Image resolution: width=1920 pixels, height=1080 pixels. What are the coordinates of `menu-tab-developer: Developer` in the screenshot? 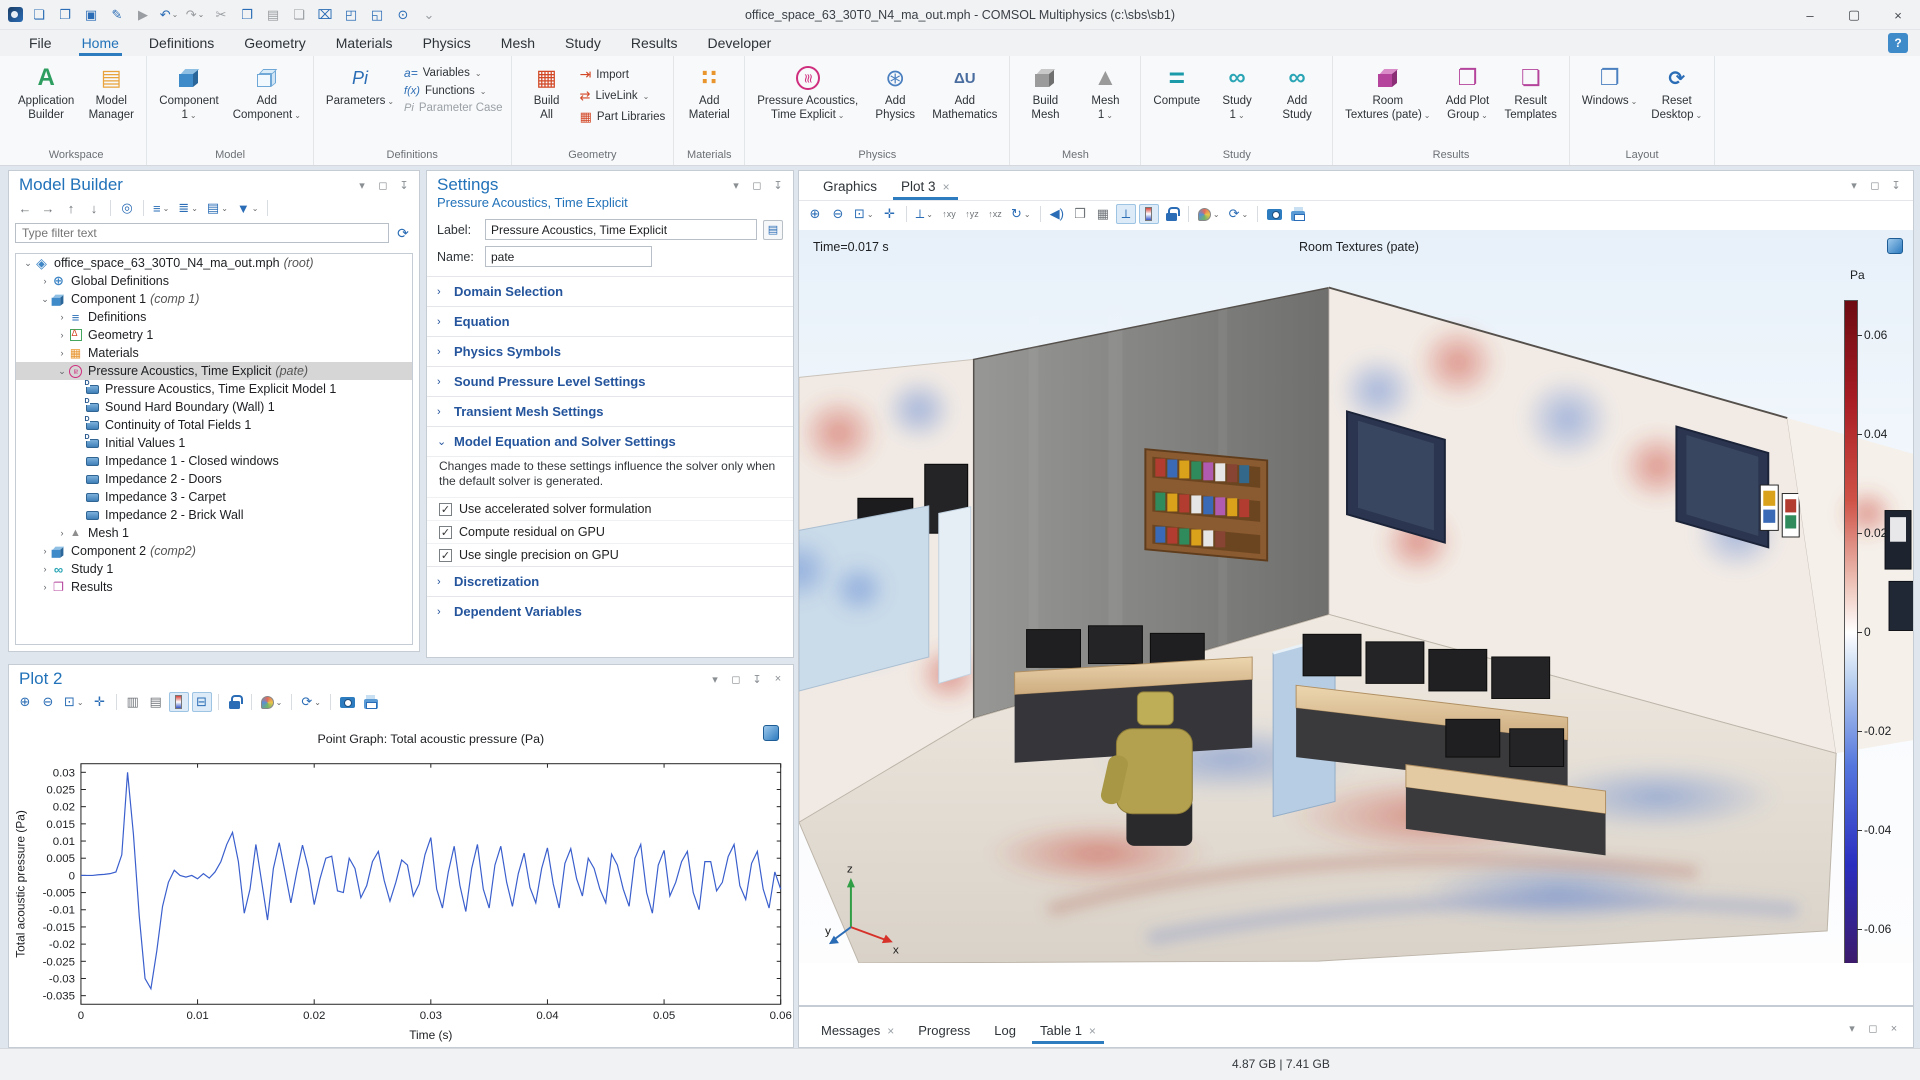 It's located at (740, 43).